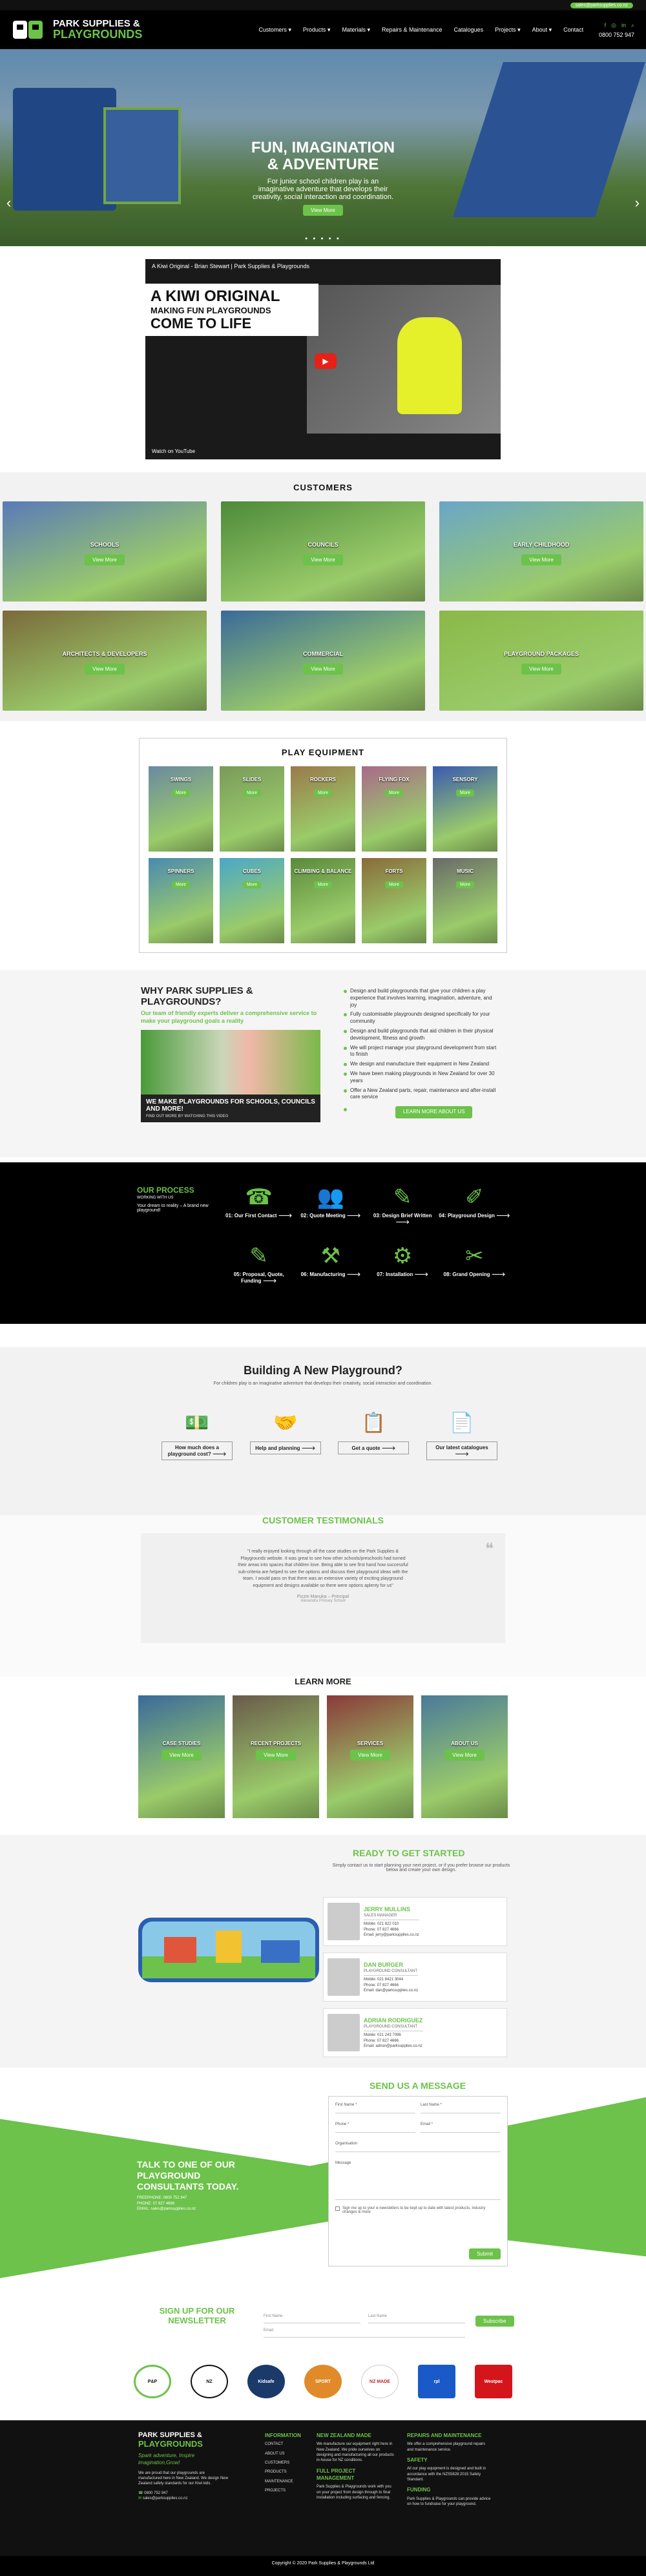 Image resolution: width=646 pixels, height=2576 pixels. I want to click on header-phone: 0800 752 947, so click(616, 35).